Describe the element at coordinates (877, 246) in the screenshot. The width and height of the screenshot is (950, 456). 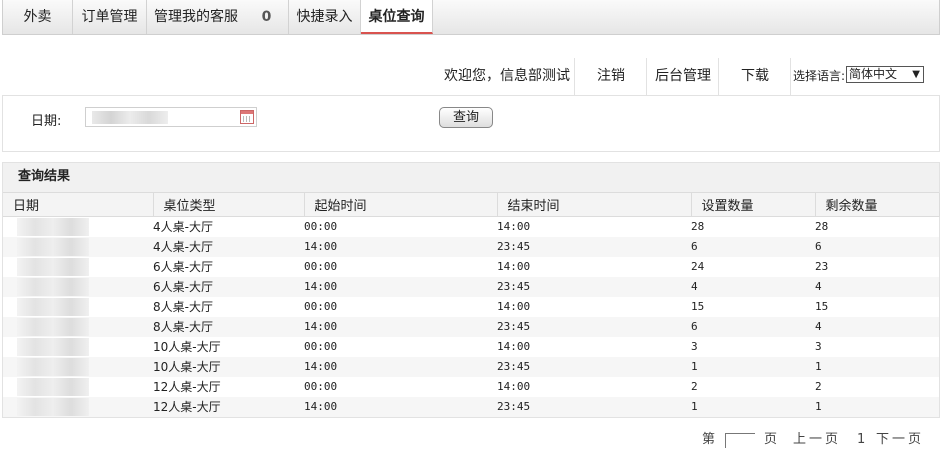
I see `cell-remaining-count: 6` at that location.